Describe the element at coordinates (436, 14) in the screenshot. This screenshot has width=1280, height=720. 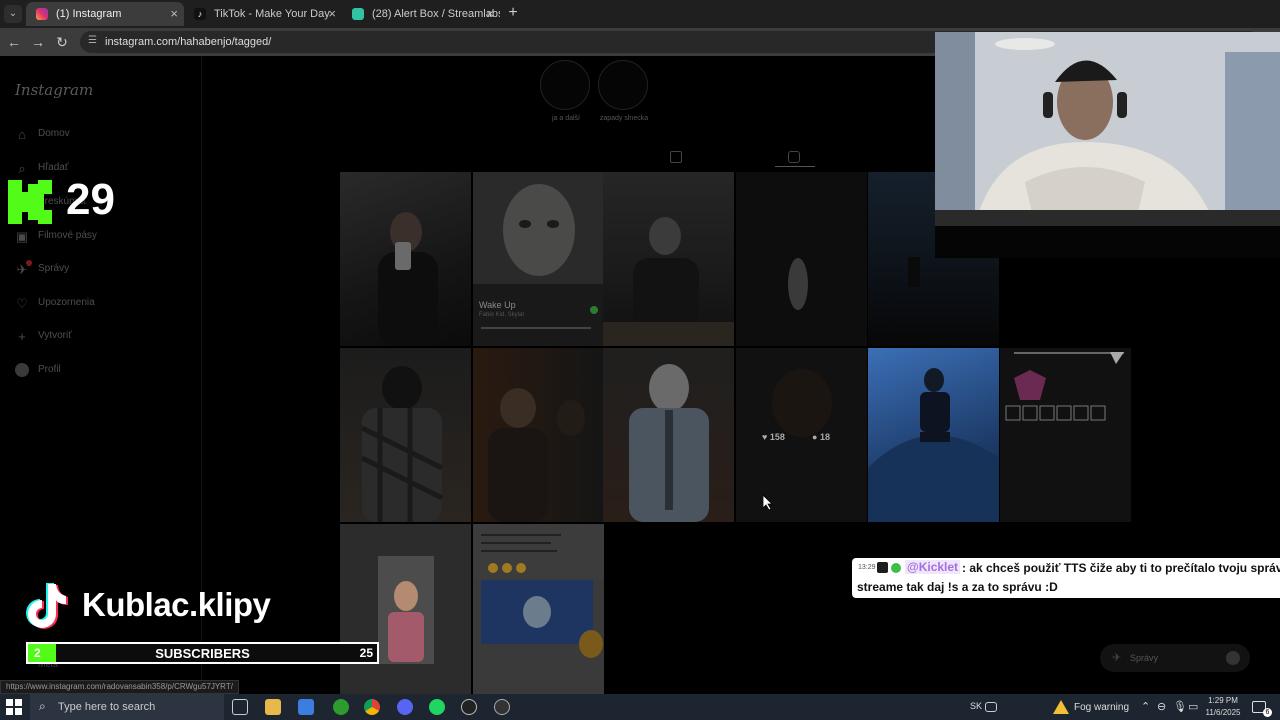
I see `tab-title: (28) Alert Box / Streamlabs` at that location.